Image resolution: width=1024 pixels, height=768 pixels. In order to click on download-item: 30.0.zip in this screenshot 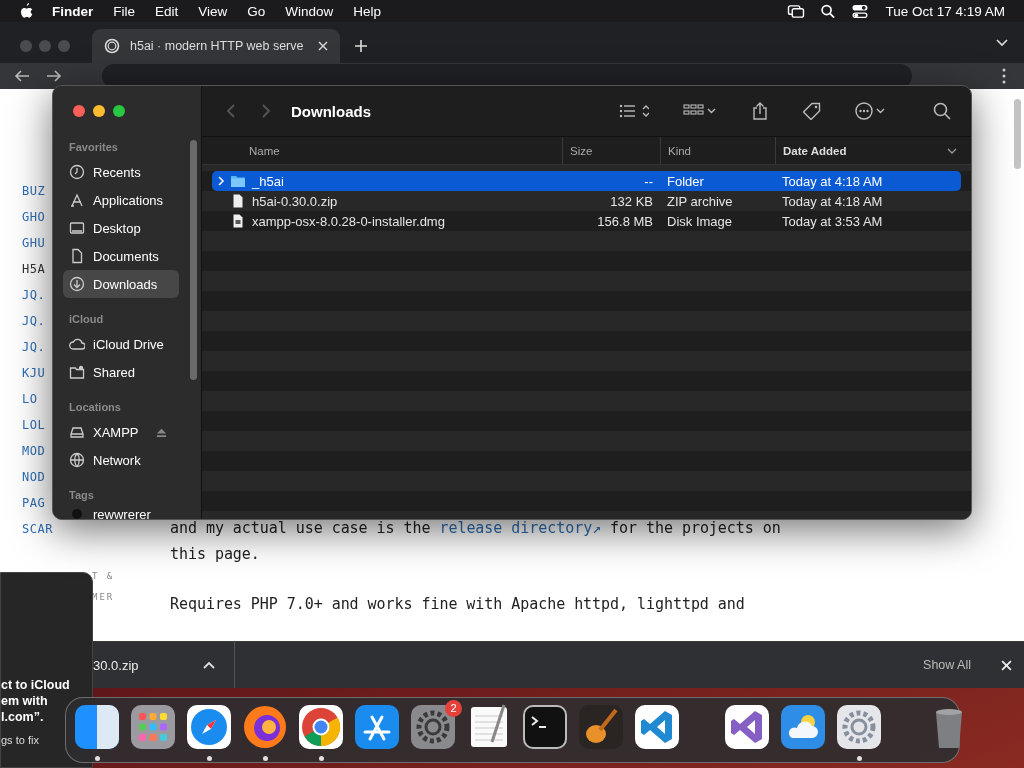, I will do `click(116, 665)`.